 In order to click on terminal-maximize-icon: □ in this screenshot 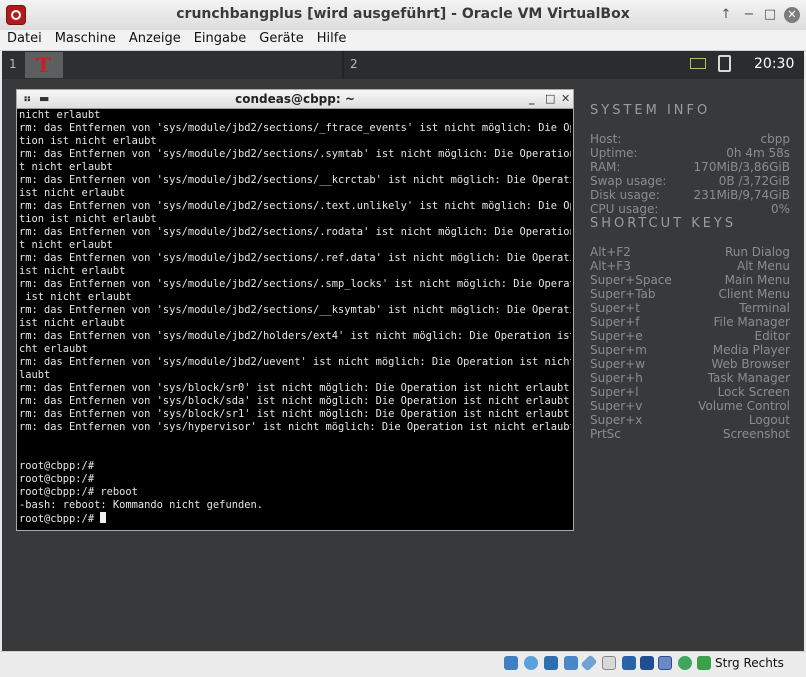, I will do `click(550, 99)`.